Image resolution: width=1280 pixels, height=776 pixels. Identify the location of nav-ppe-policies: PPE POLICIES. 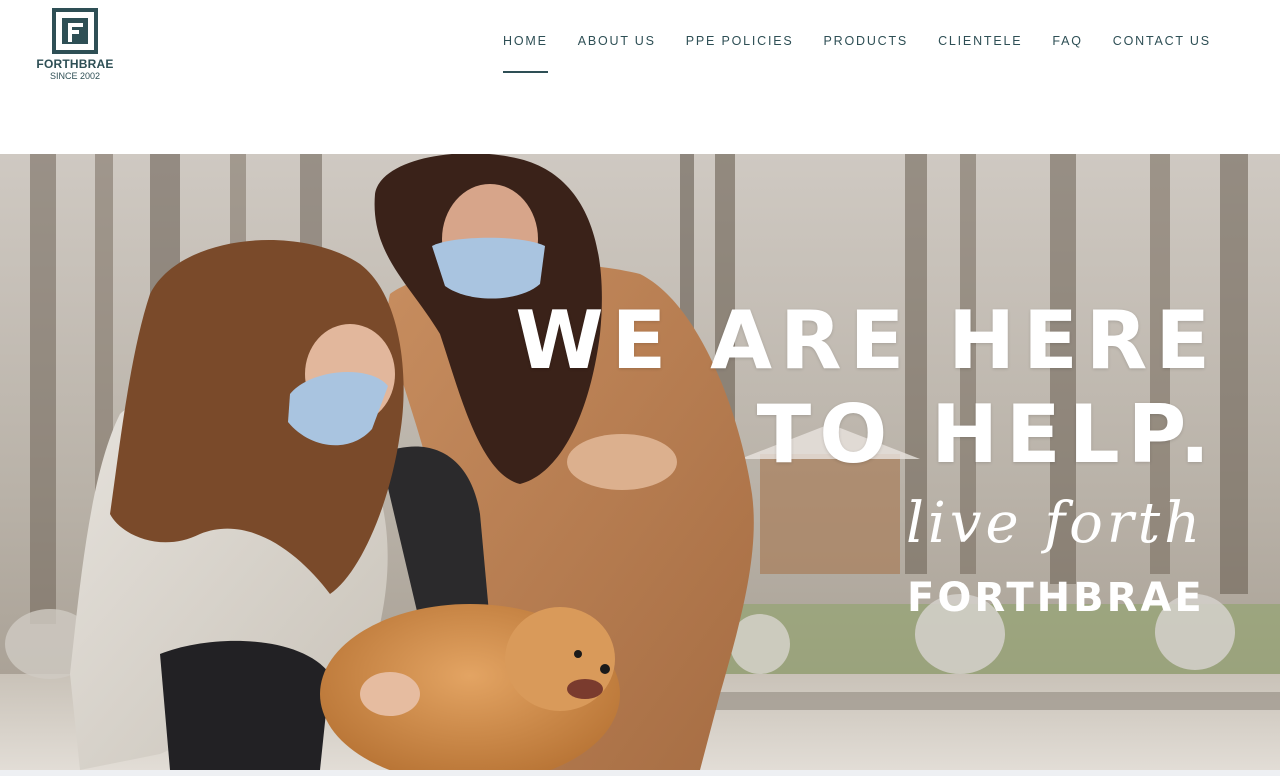
(740, 48).